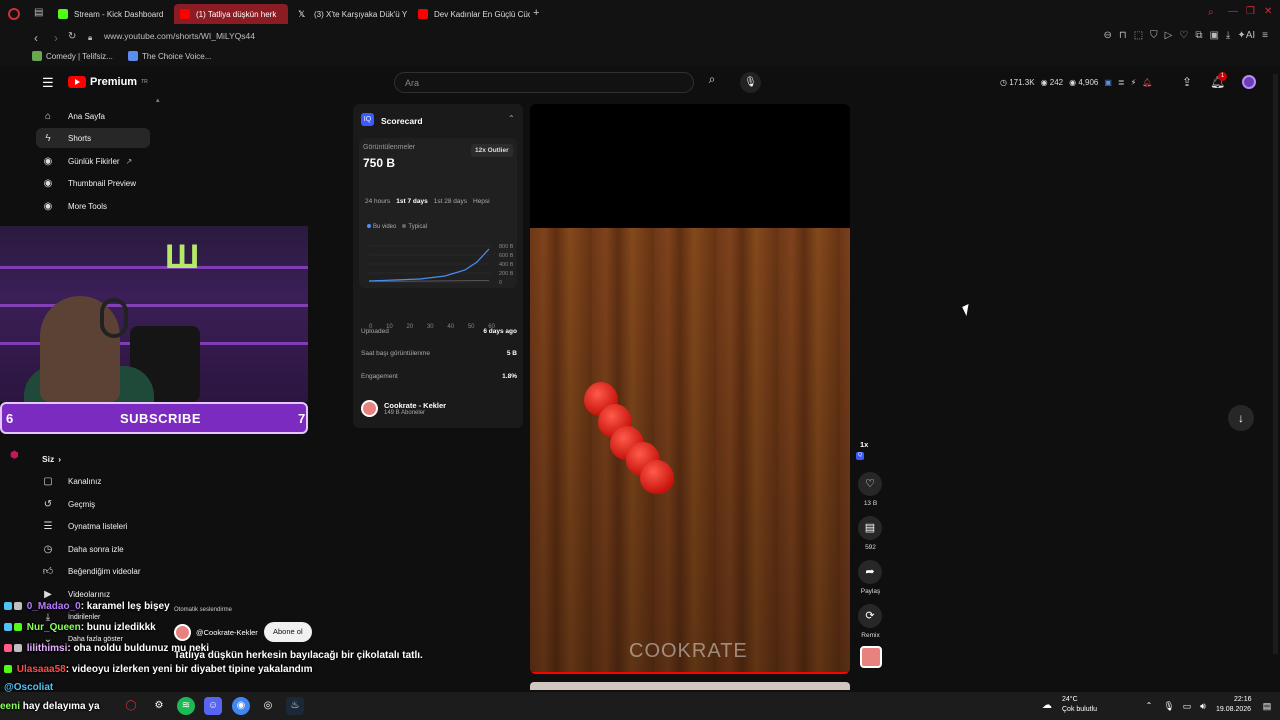 The image size is (1280, 720). Describe the element at coordinates (93, 116) in the screenshot. I see `sidebar-item-home: ⌂ Ana Sayfa` at that location.